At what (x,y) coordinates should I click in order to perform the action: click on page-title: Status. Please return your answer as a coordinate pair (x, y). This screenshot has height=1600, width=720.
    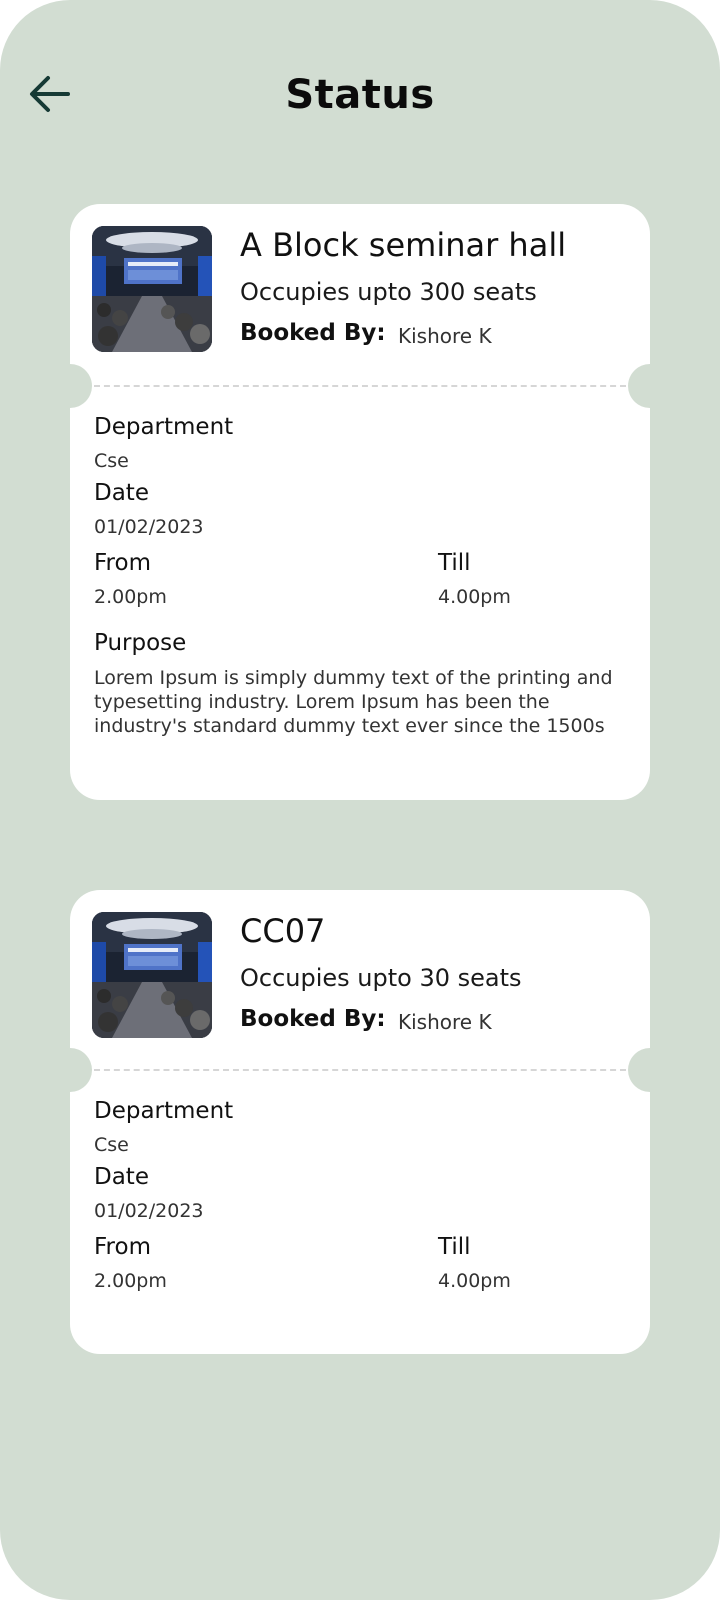
    Looking at the image, I should click on (360, 95).